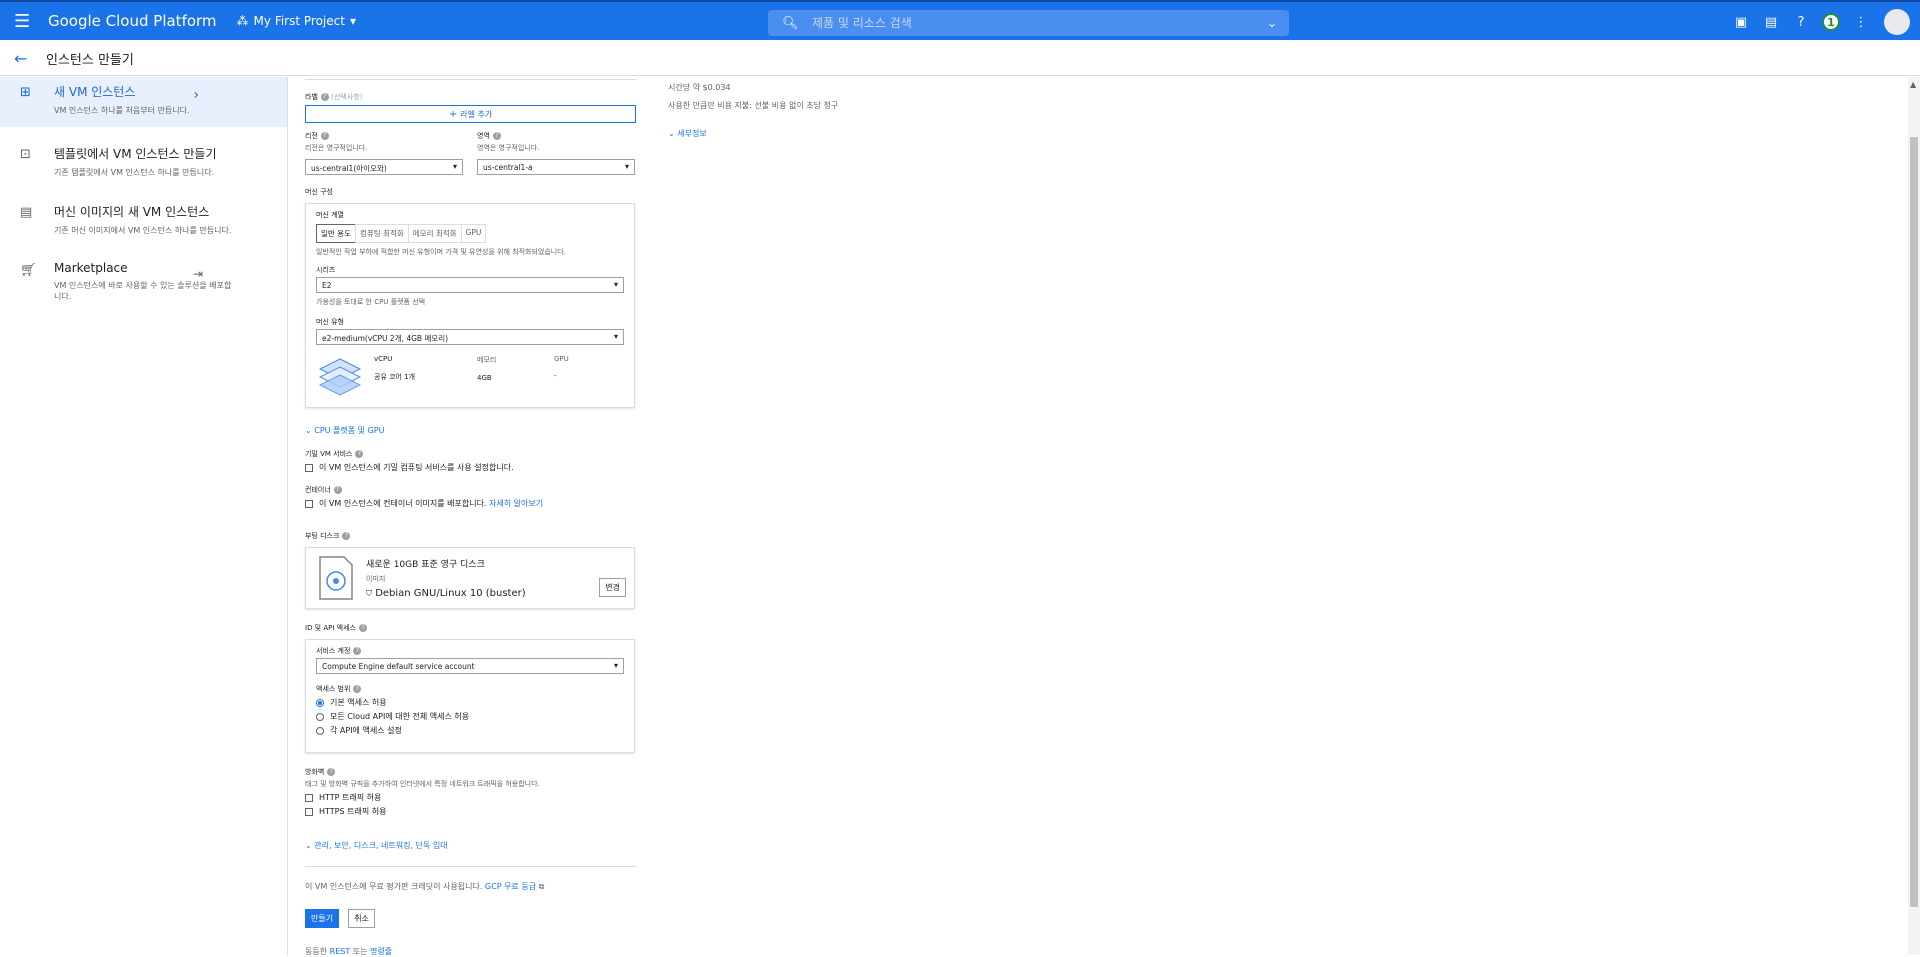 The height and width of the screenshot is (957, 1920). Describe the element at coordinates (470, 716) in the screenshot. I see `scope-radio-full: 모든 Cloud API에 대한 전체 액세스 허용` at that location.